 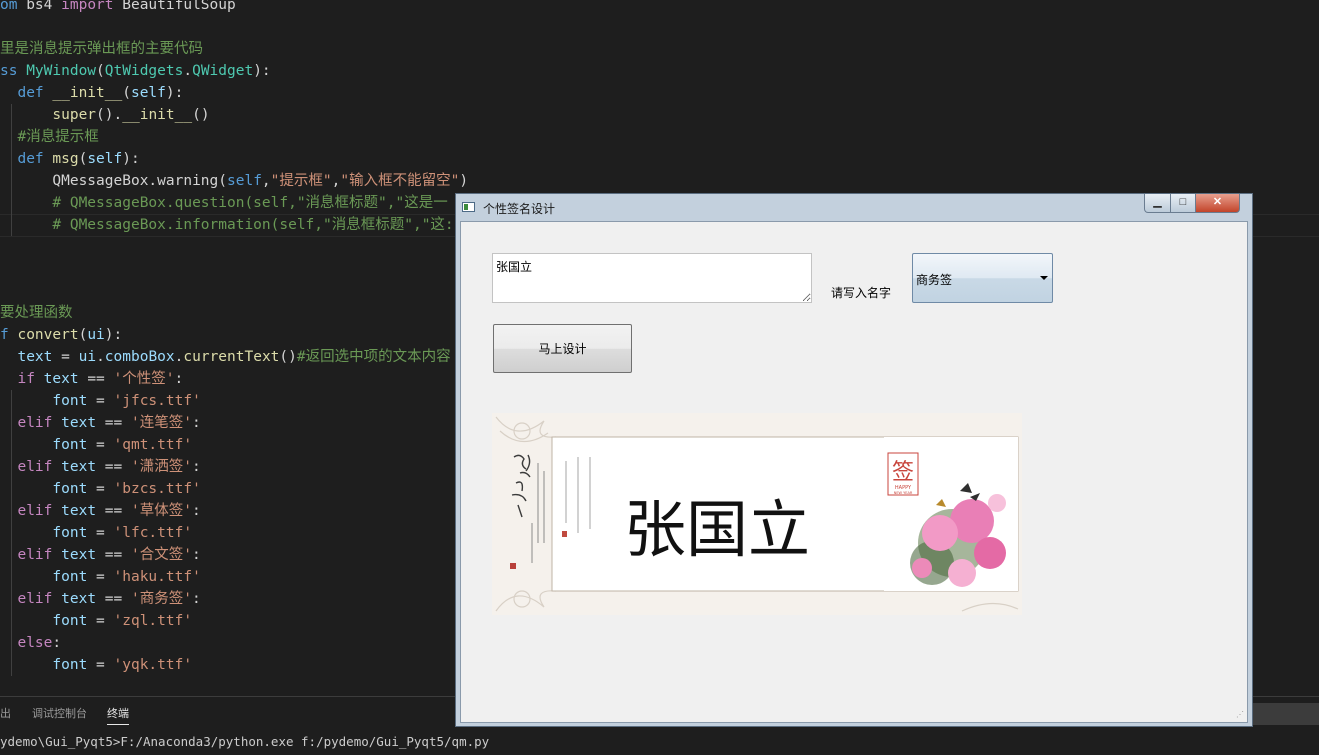 What do you see at coordinates (139, 357) in the screenshot?
I see `code-token: comboBox` at bounding box center [139, 357].